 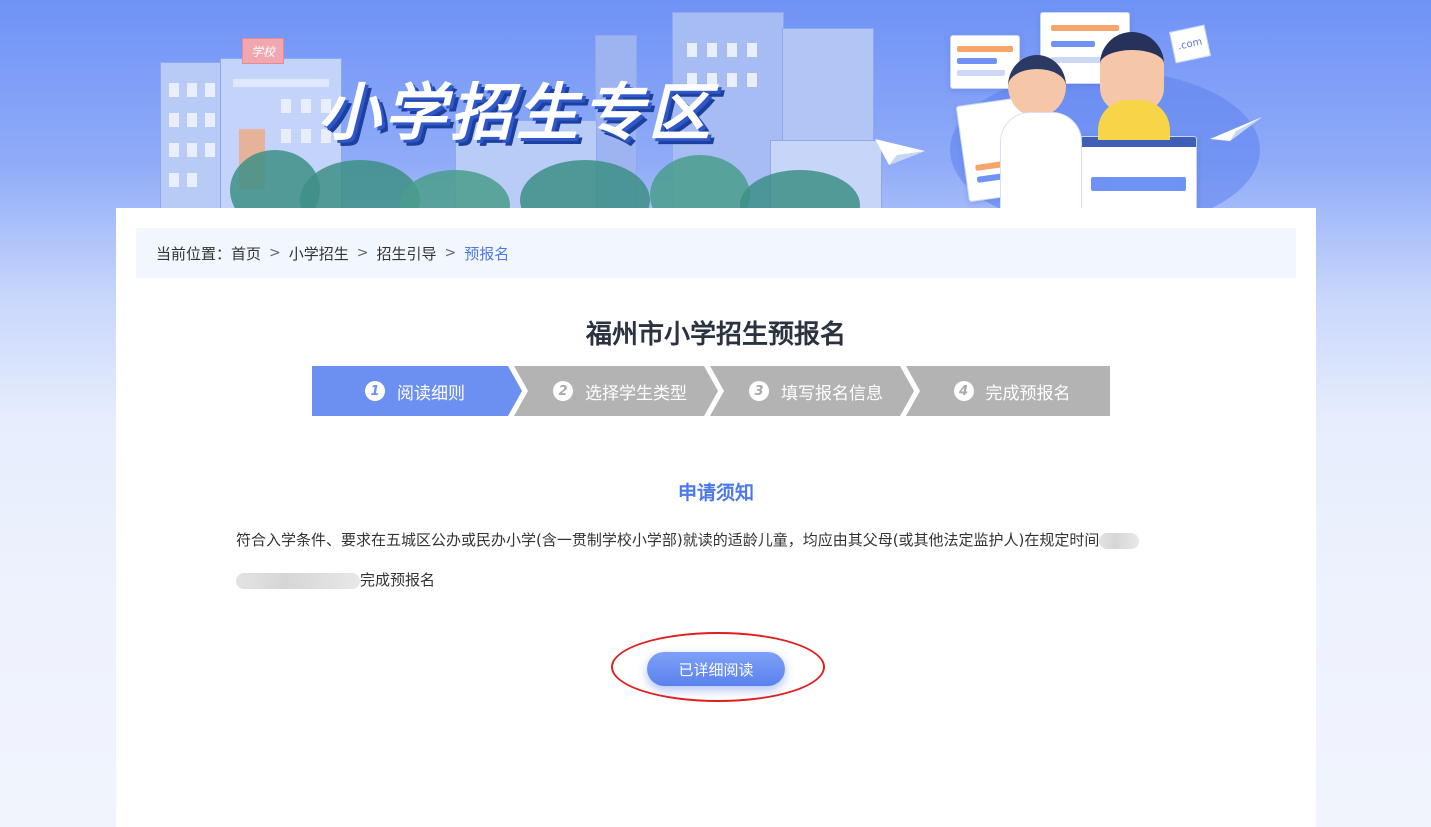 I want to click on step-progress: 1 阅读细则 2 选择学生类型 3 填写报名信息 4 完成预报名, so click(x=711, y=391).